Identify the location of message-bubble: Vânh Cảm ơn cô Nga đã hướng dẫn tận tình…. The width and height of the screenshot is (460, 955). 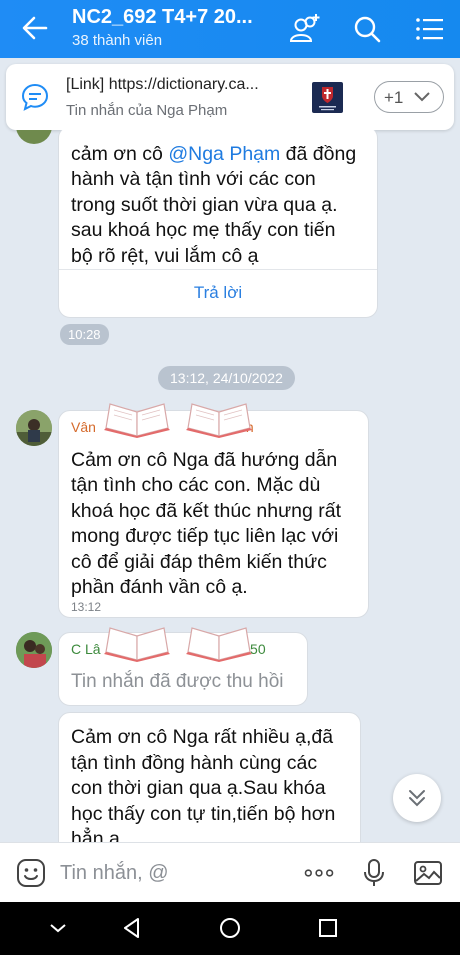
(213, 514).